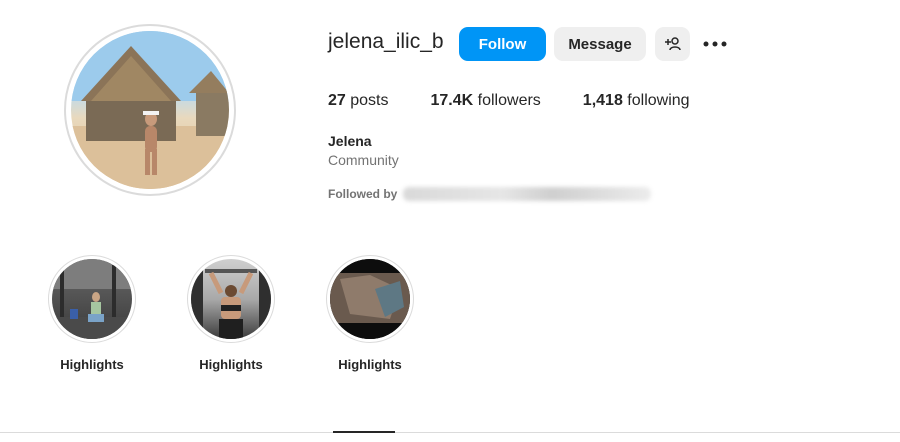  I want to click on gym-back-illustration, so click(231, 299).